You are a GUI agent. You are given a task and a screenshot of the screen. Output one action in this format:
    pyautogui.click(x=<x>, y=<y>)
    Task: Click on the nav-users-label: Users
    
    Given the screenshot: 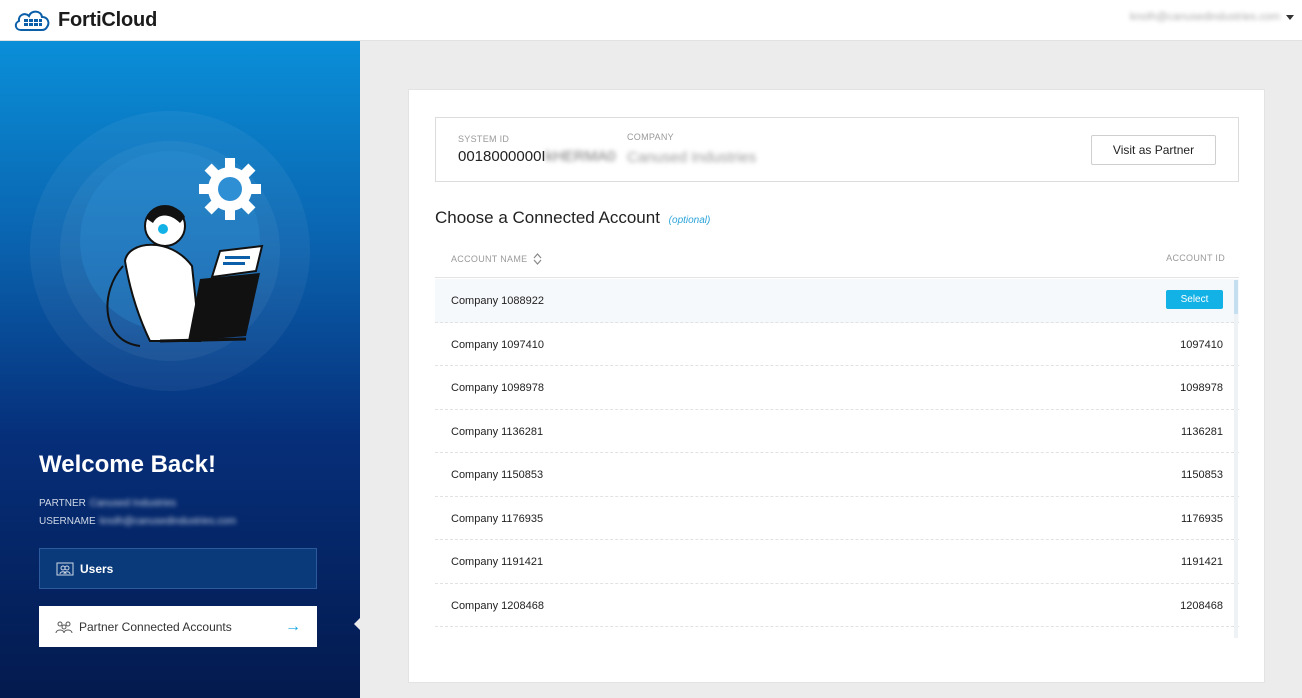 What is the action you would take?
    pyautogui.click(x=97, y=568)
    